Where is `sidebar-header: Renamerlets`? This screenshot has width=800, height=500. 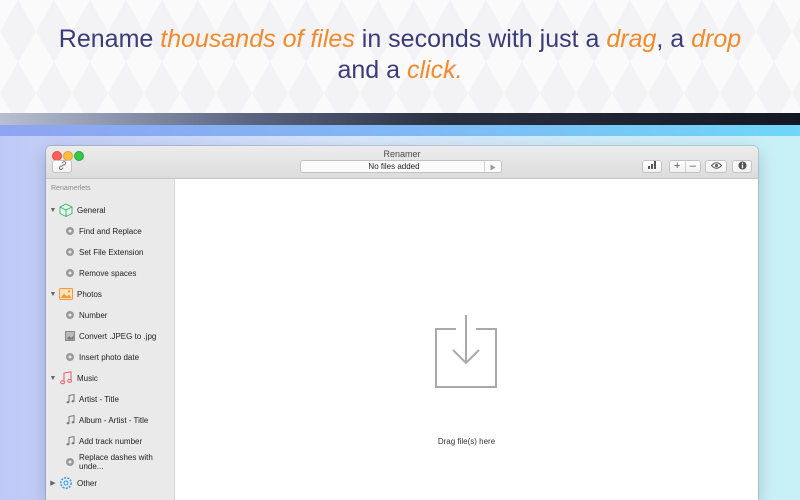
sidebar-header: Renamerlets is located at coordinates (71, 188).